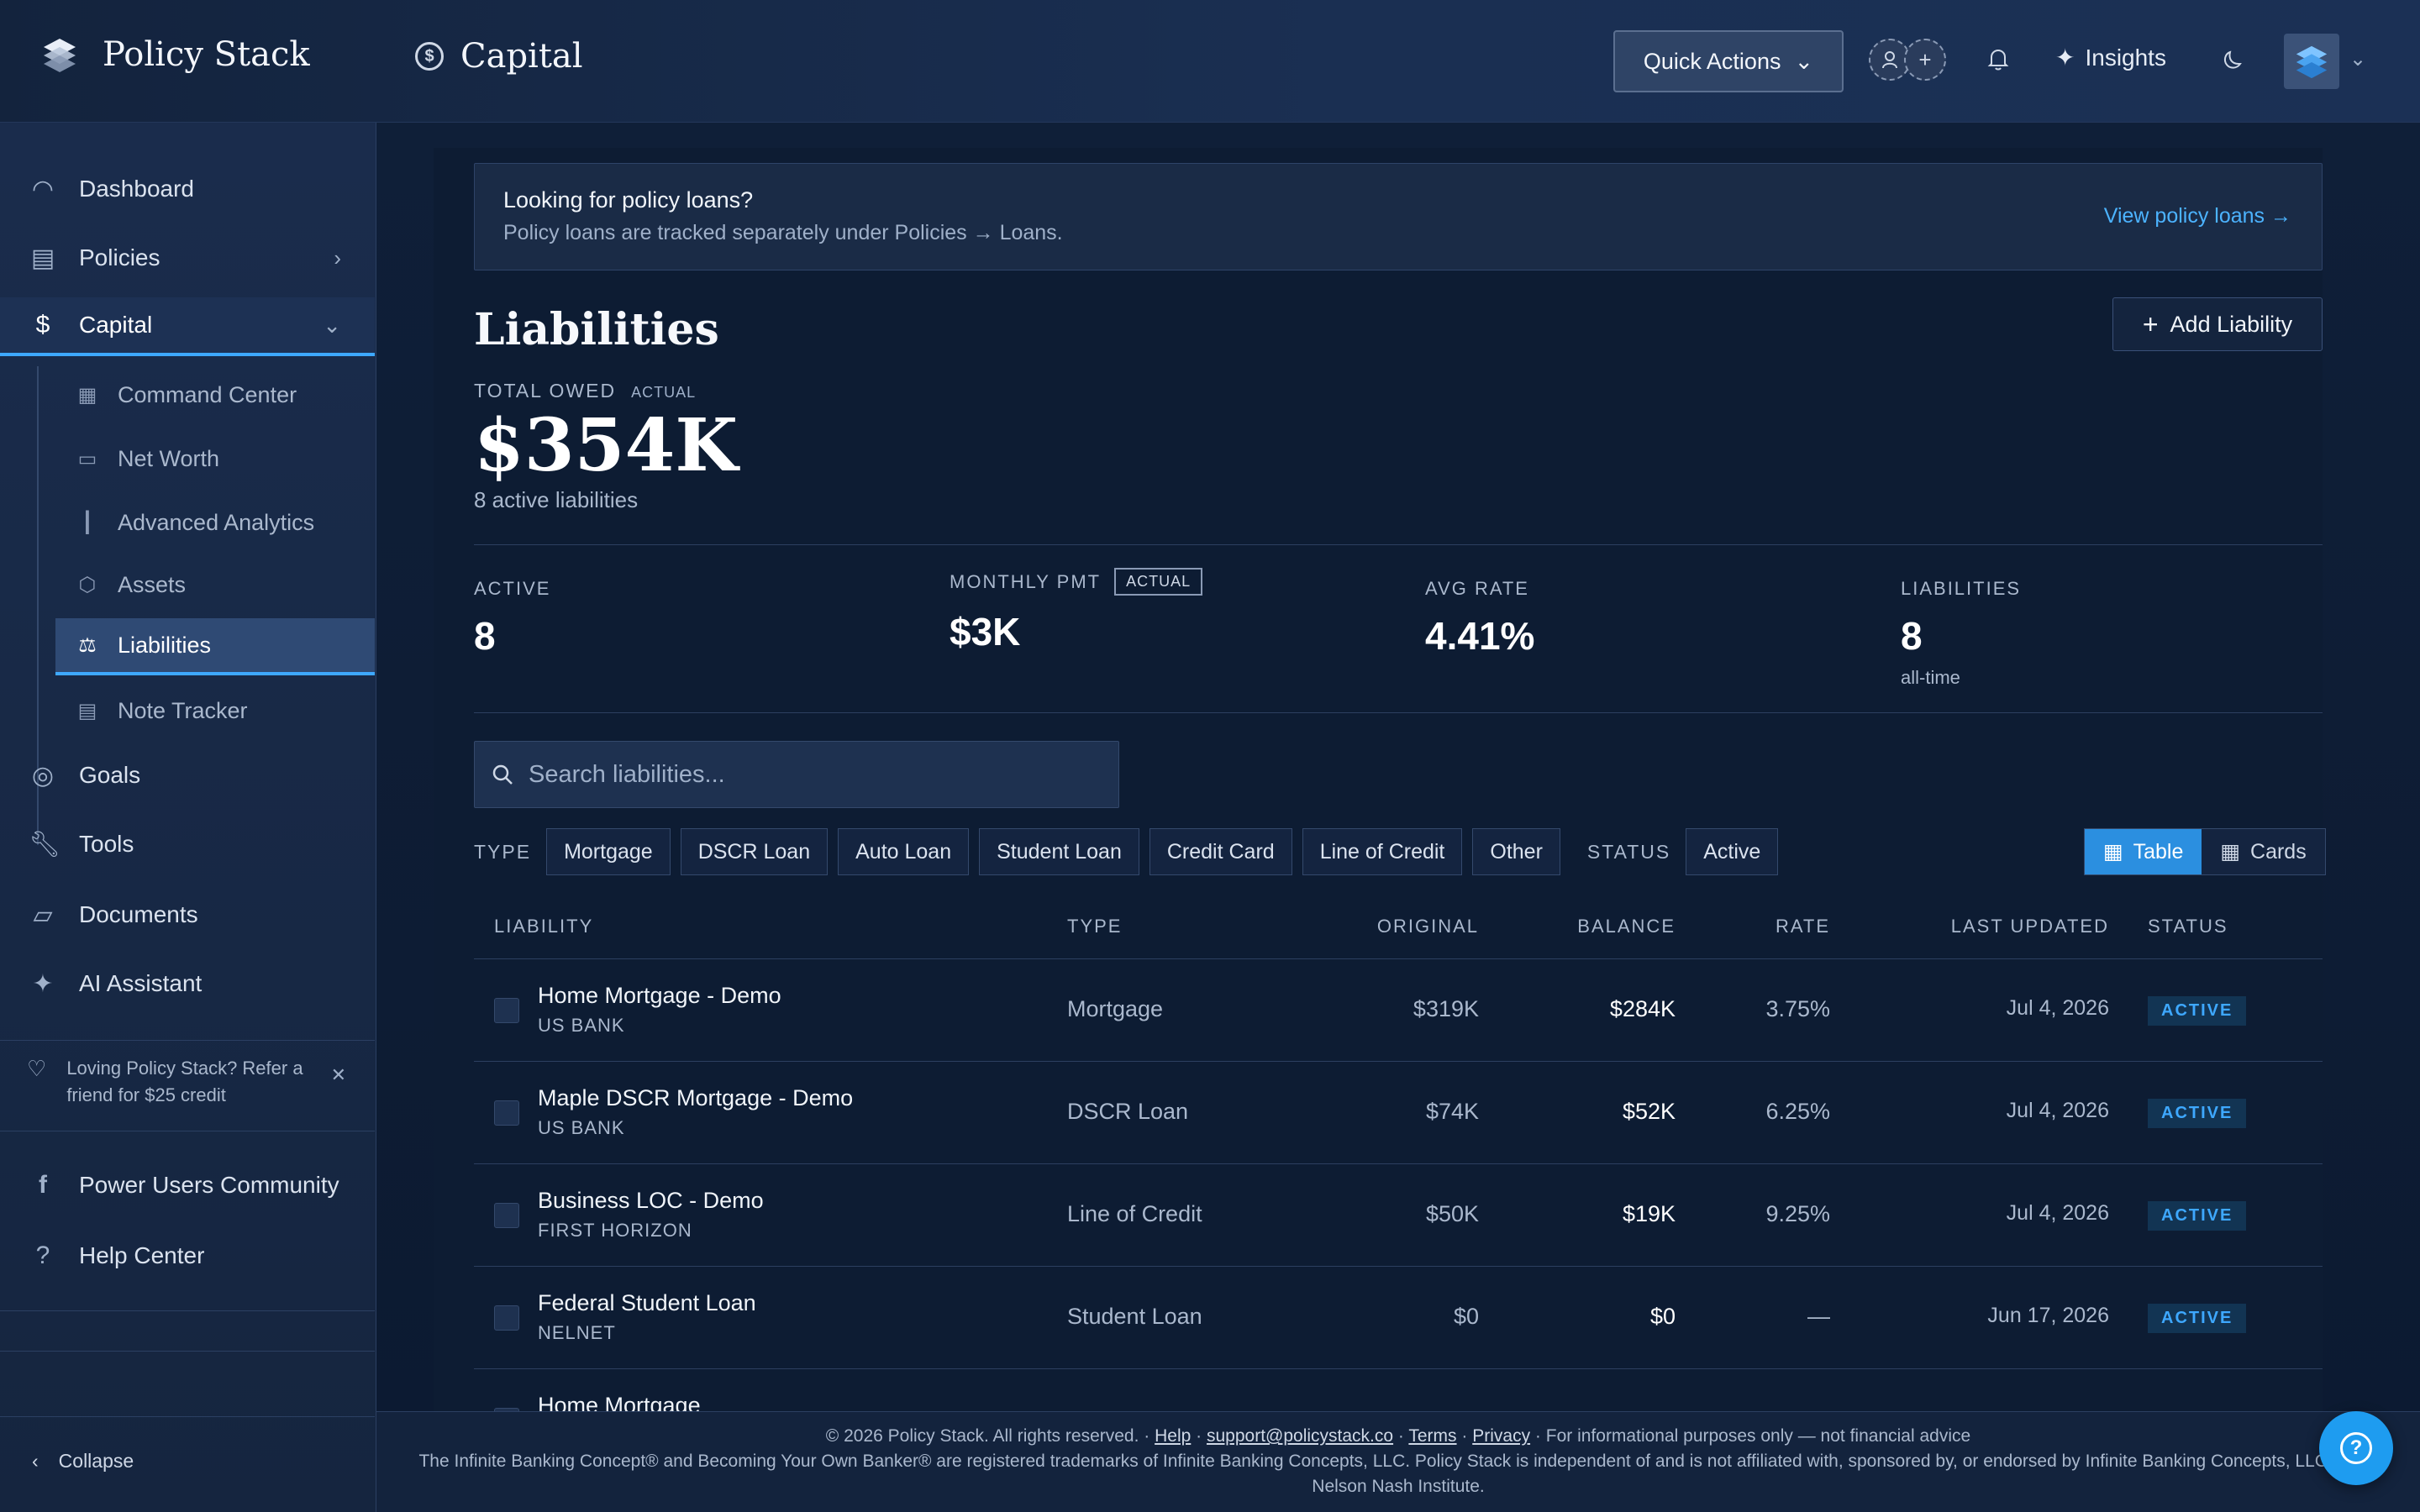  Describe the element at coordinates (1134, 1213) in the screenshot. I see `liability-type: Line of Credit` at that location.